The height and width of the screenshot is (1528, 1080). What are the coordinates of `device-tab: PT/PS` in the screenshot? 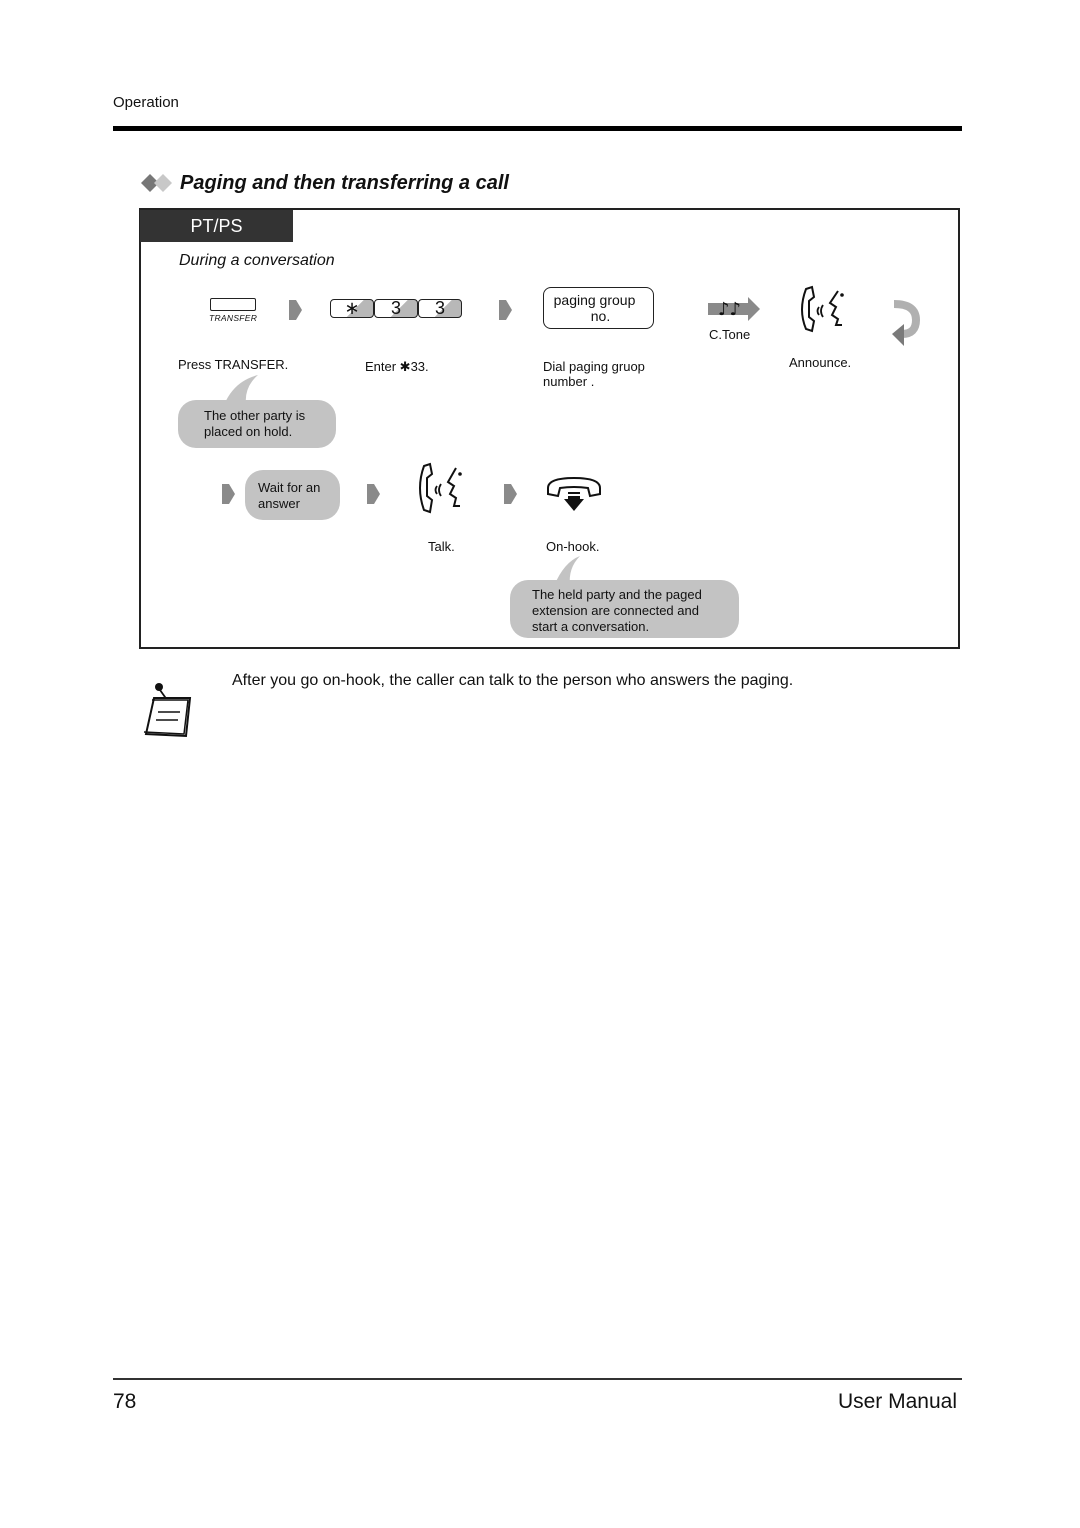 It's located at (216, 226).